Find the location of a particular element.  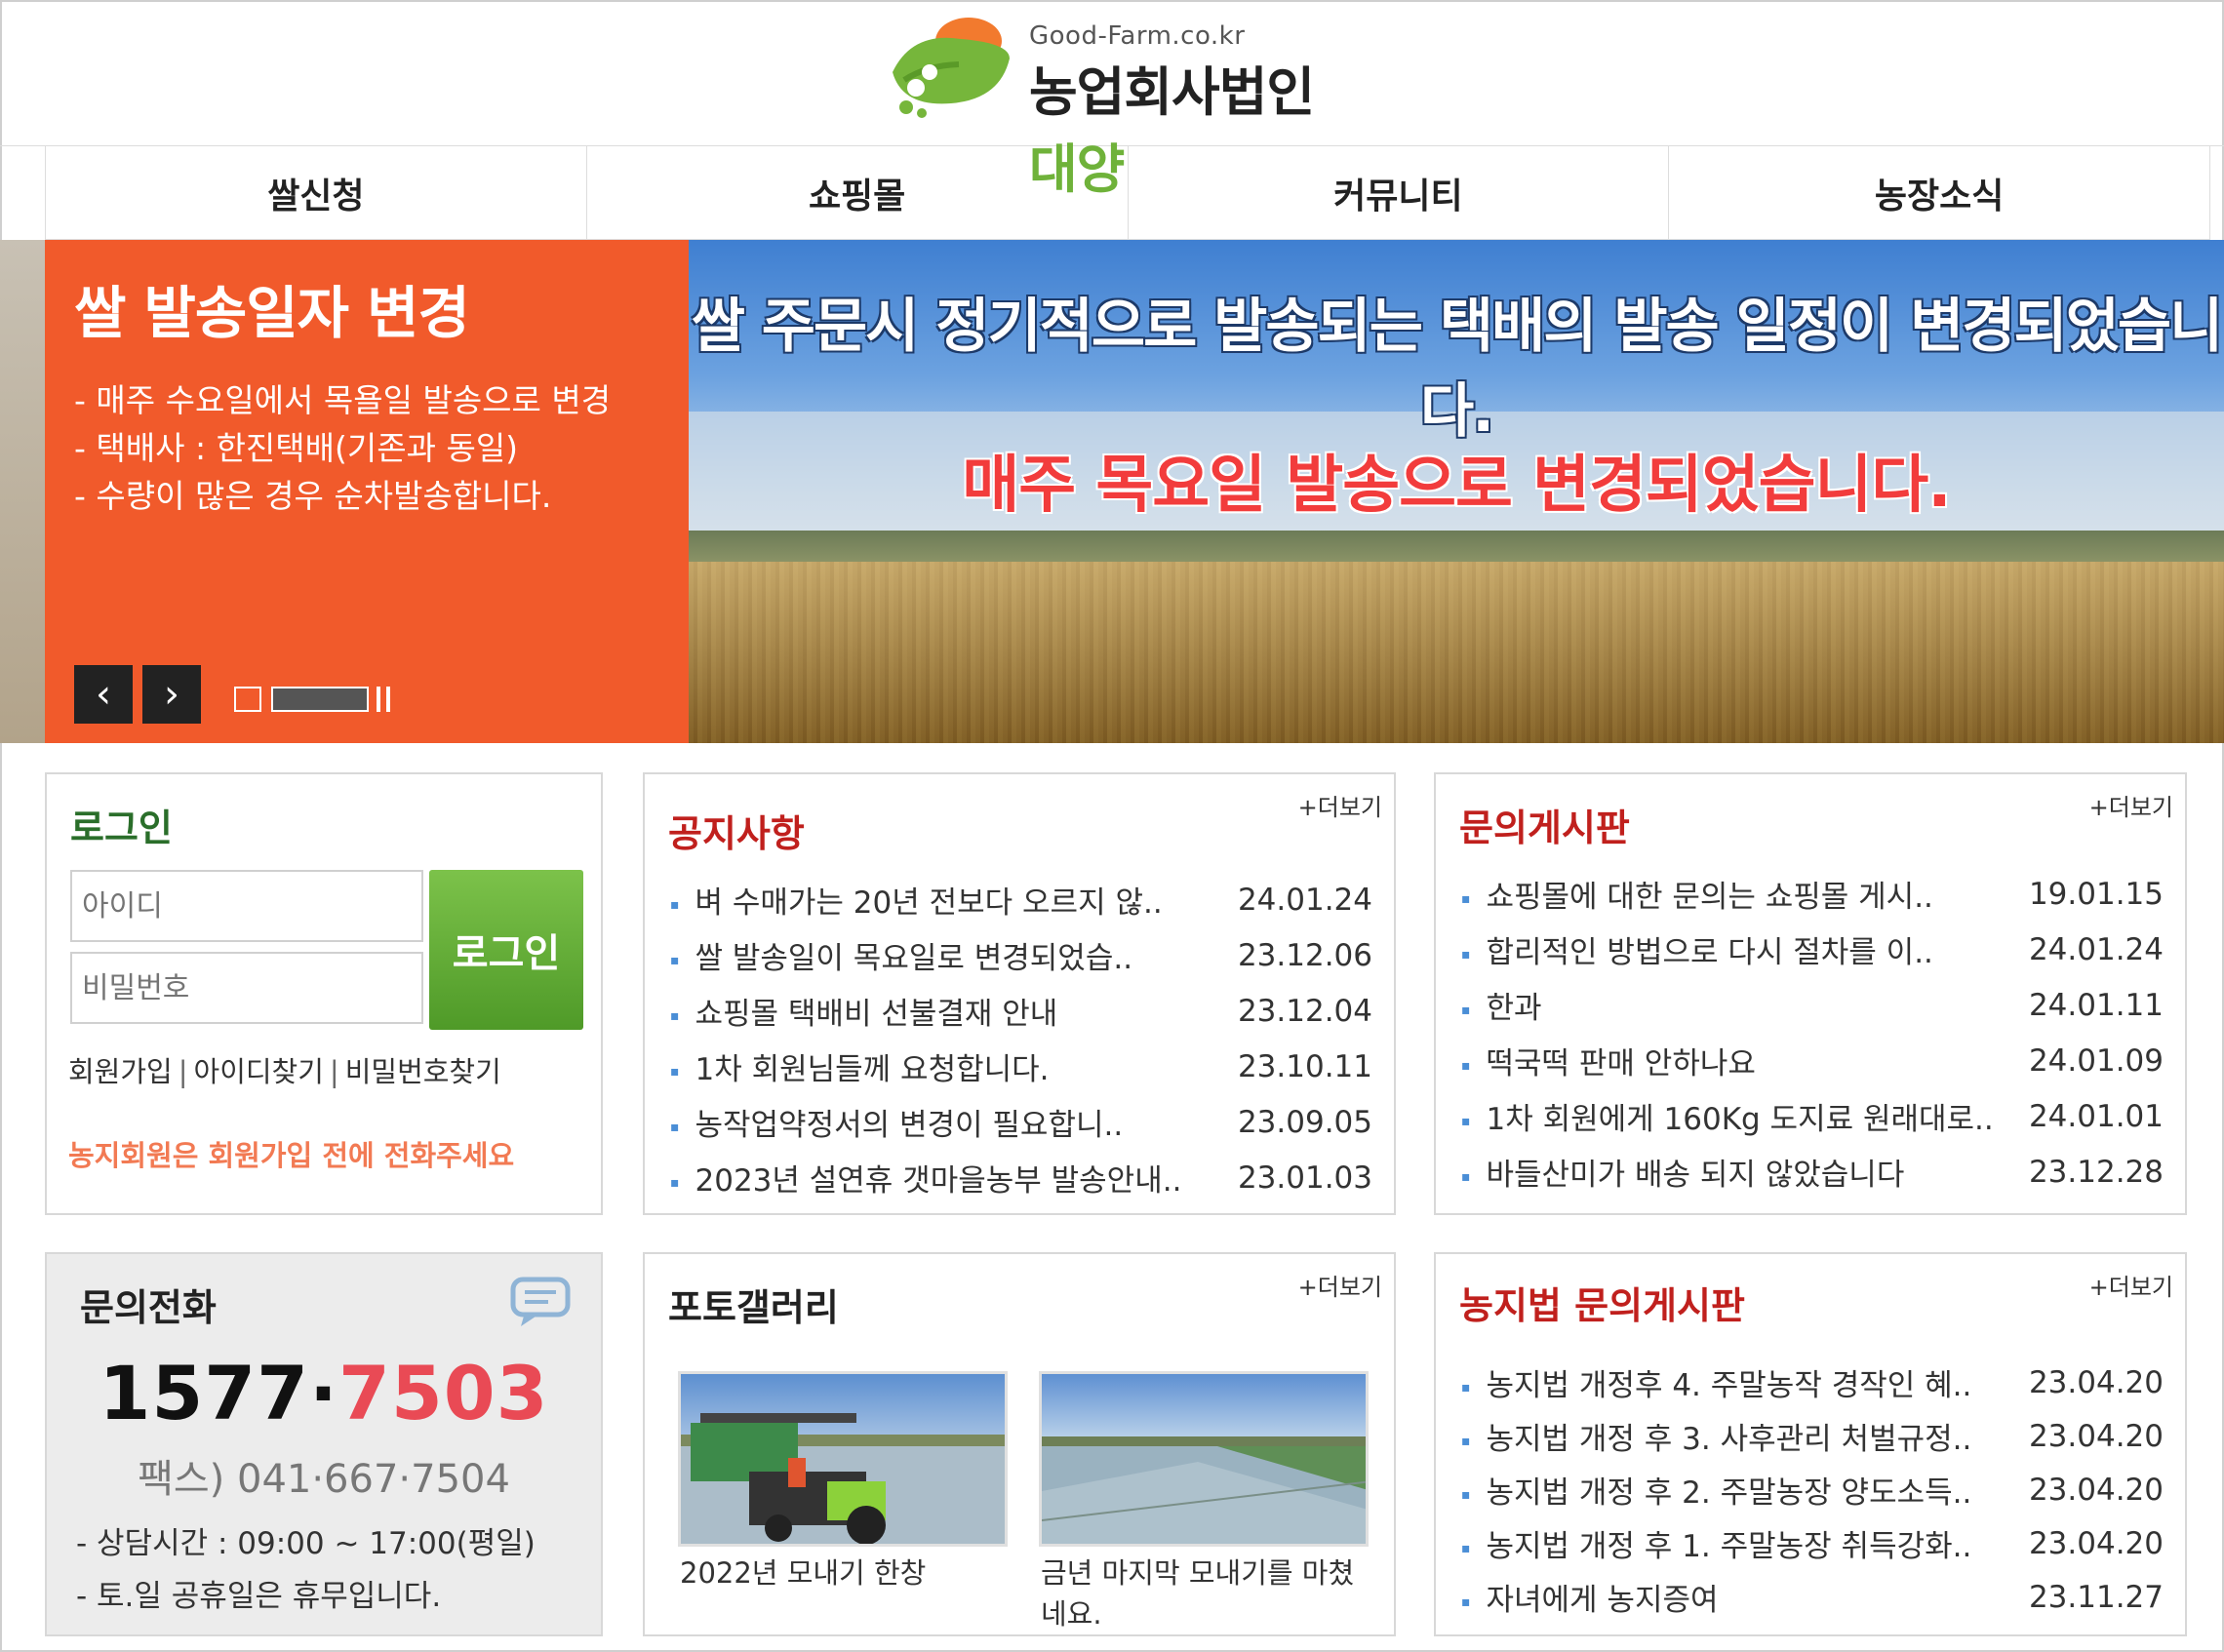

nav-item-community: 커뮤니티 is located at coordinates (1399, 192).